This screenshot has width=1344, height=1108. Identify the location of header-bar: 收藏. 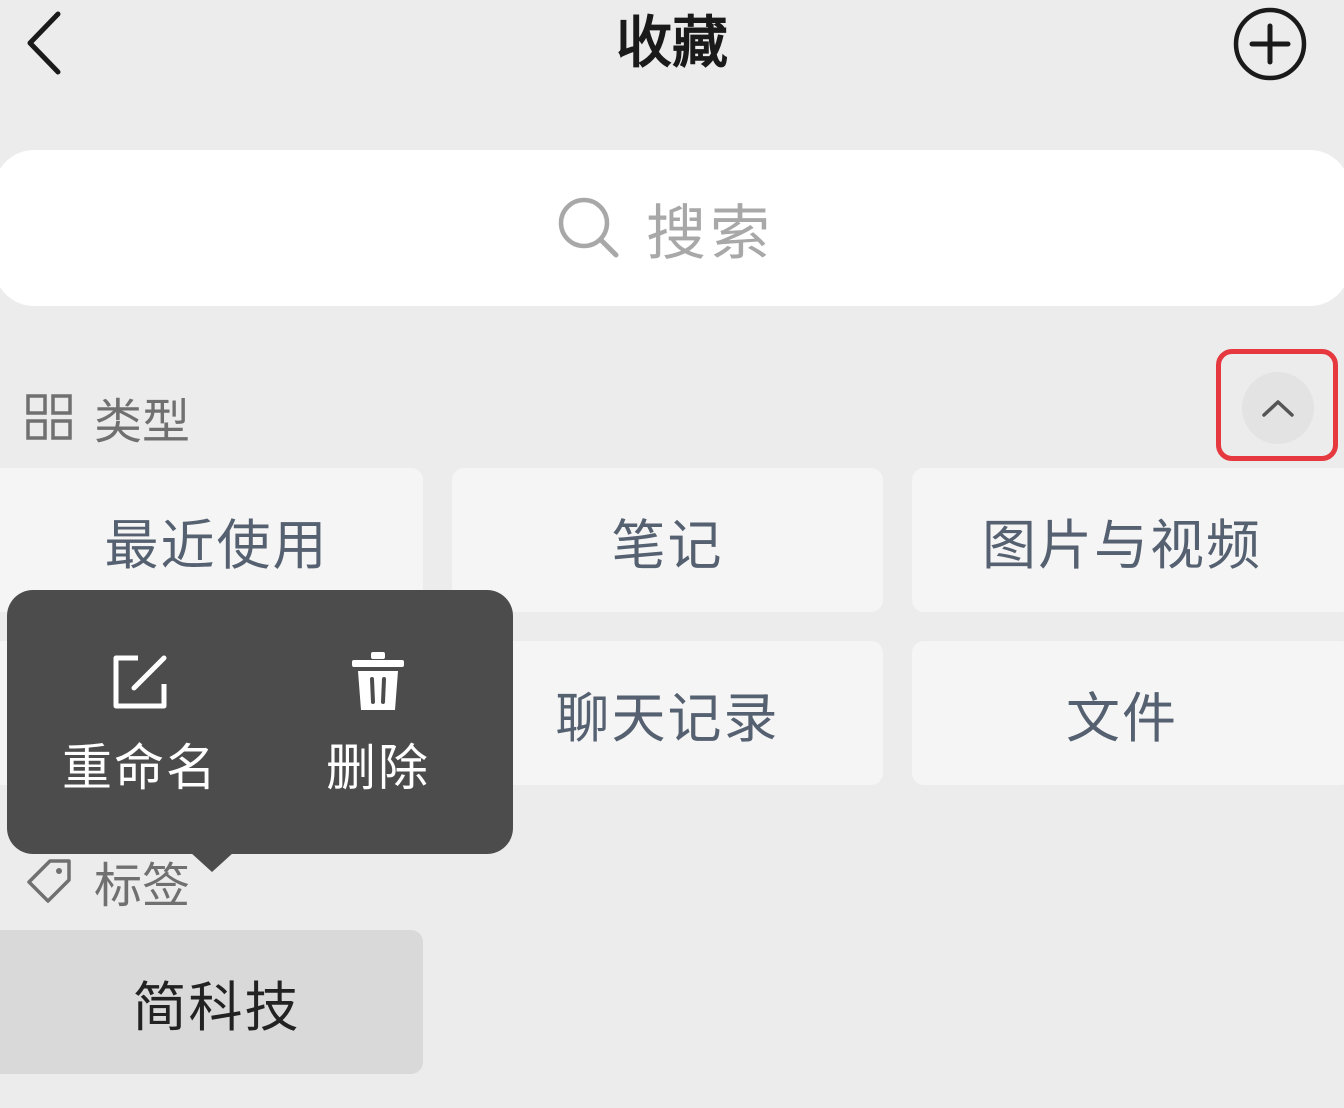
(672, 50).